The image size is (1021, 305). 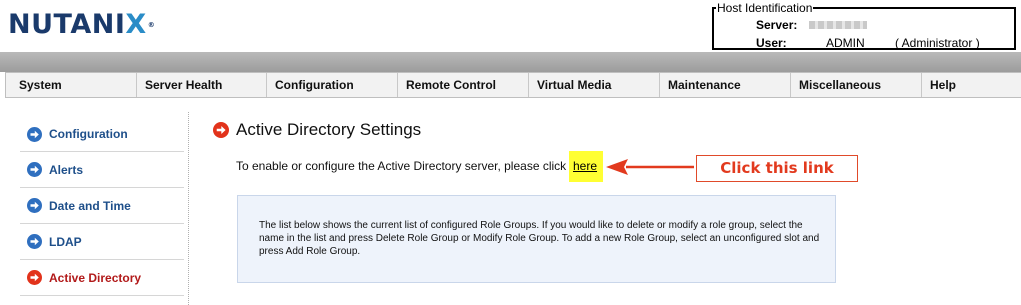 I want to click on logo-x: X, so click(x=136, y=24).